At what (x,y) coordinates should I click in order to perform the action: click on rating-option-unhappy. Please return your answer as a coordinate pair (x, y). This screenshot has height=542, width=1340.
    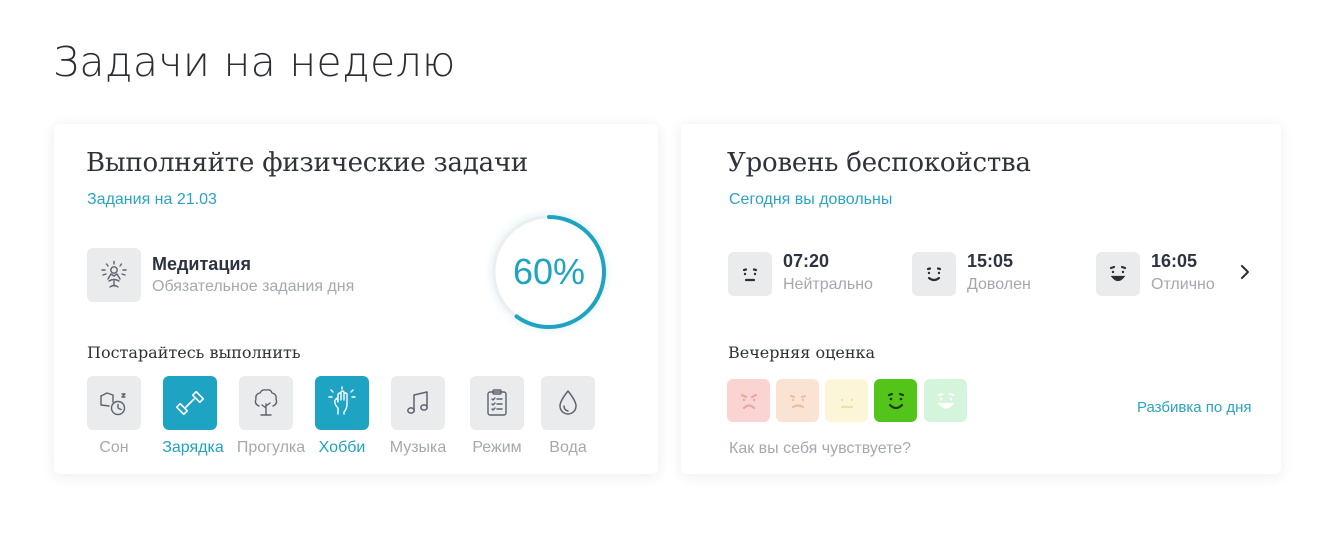
    Looking at the image, I should click on (797, 400).